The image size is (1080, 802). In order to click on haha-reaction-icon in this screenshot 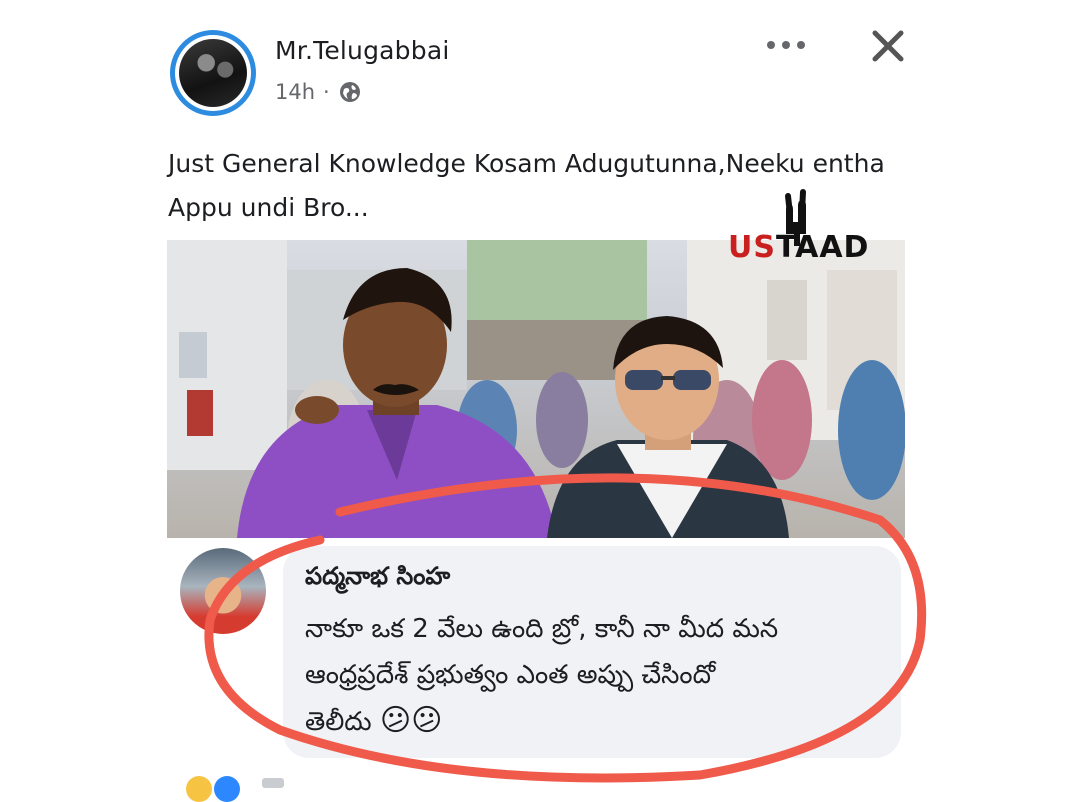, I will do `click(199, 789)`.